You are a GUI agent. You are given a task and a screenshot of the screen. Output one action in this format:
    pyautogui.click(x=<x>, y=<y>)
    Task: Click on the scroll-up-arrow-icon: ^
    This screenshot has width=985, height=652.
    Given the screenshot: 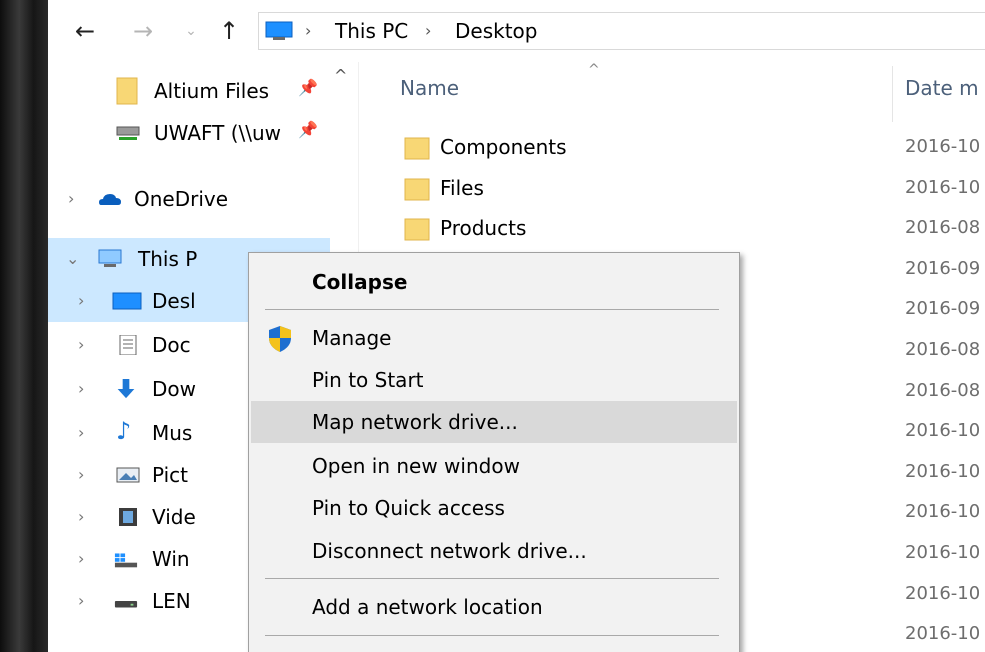 What is the action you would take?
    pyautogui.click(x=340, y=75)
    